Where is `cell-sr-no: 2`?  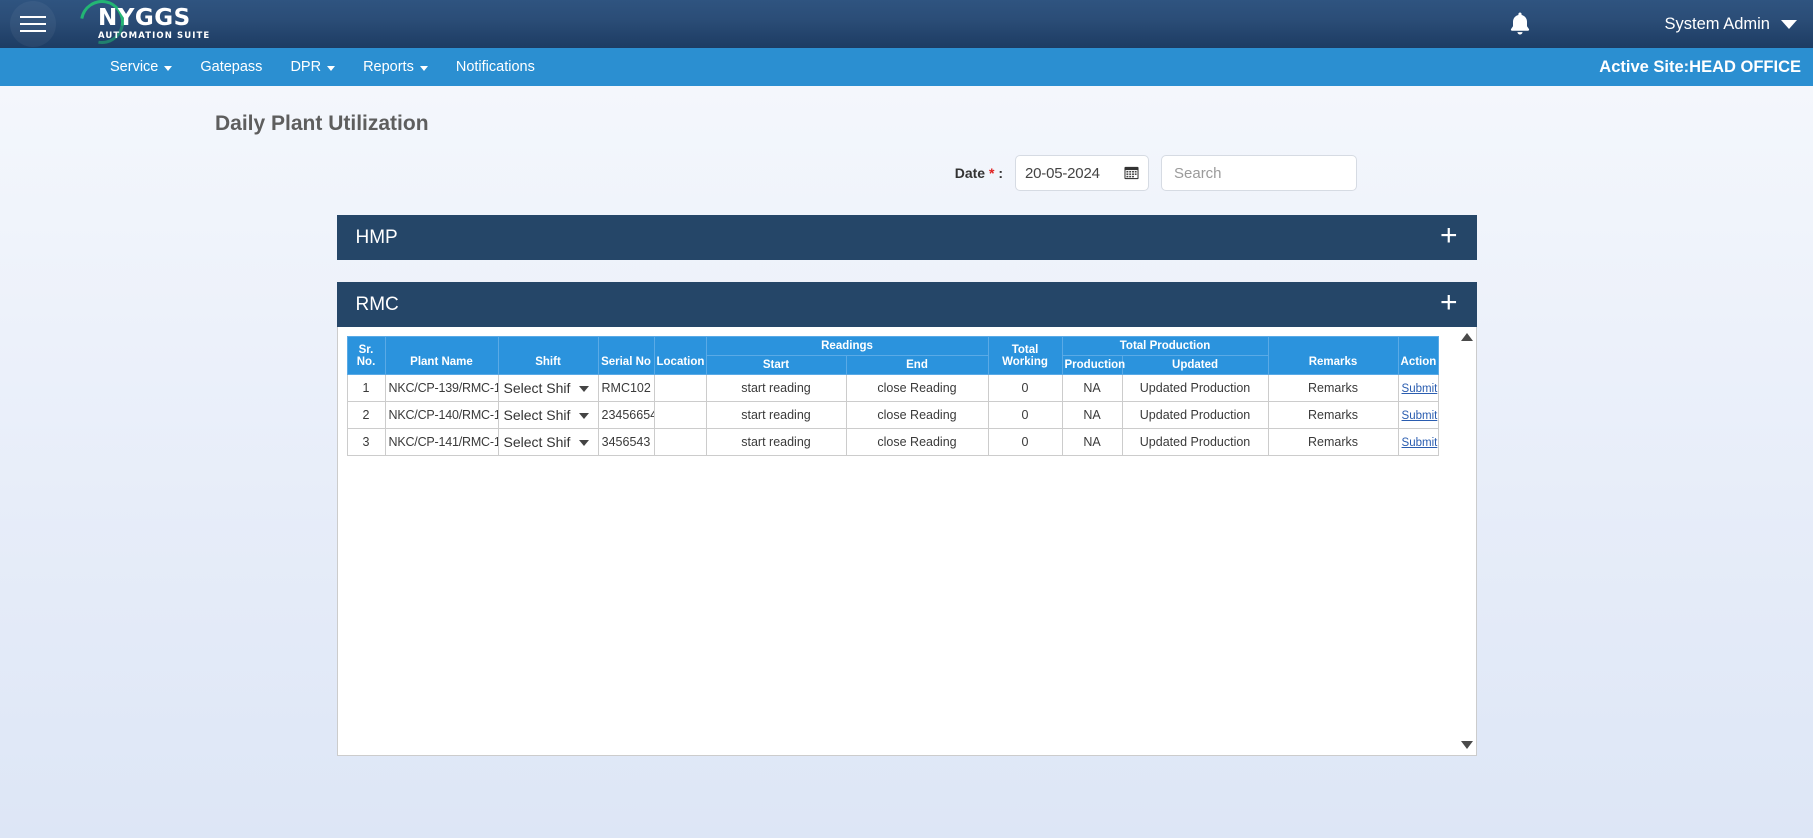 cell-sr-no: 2 is located at coordinates (366, 415).